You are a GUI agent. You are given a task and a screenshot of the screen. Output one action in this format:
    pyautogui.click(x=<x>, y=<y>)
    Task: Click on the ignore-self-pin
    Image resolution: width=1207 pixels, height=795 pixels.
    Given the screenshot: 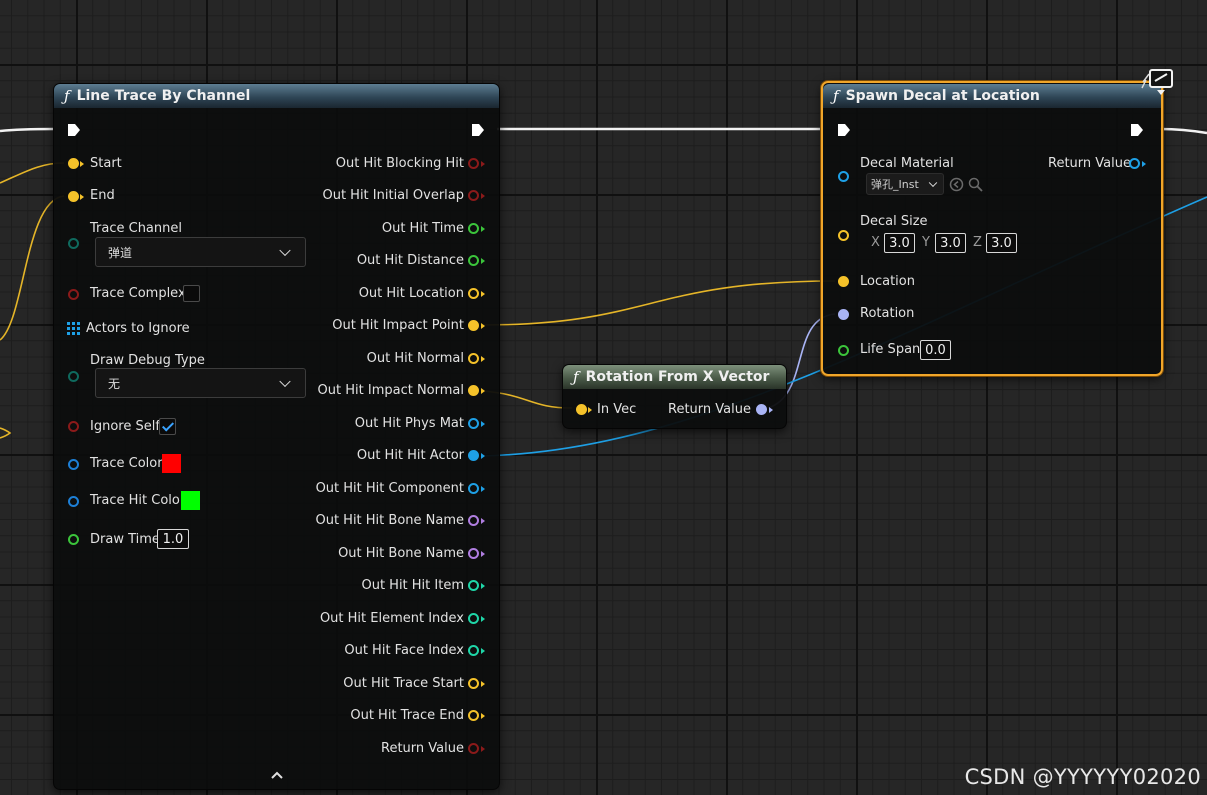 What is the action you would take?
    pyautogui.click(x=73, y=426)
    